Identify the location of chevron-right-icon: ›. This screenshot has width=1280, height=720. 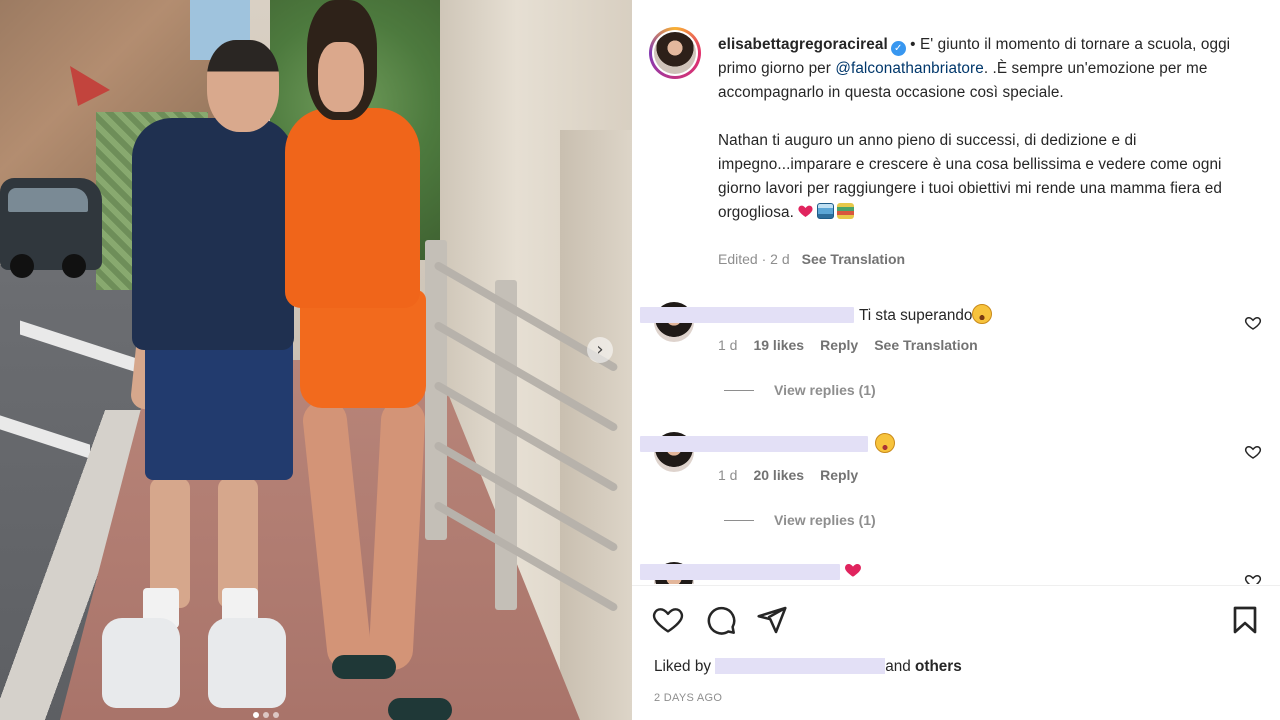
(600, 349).